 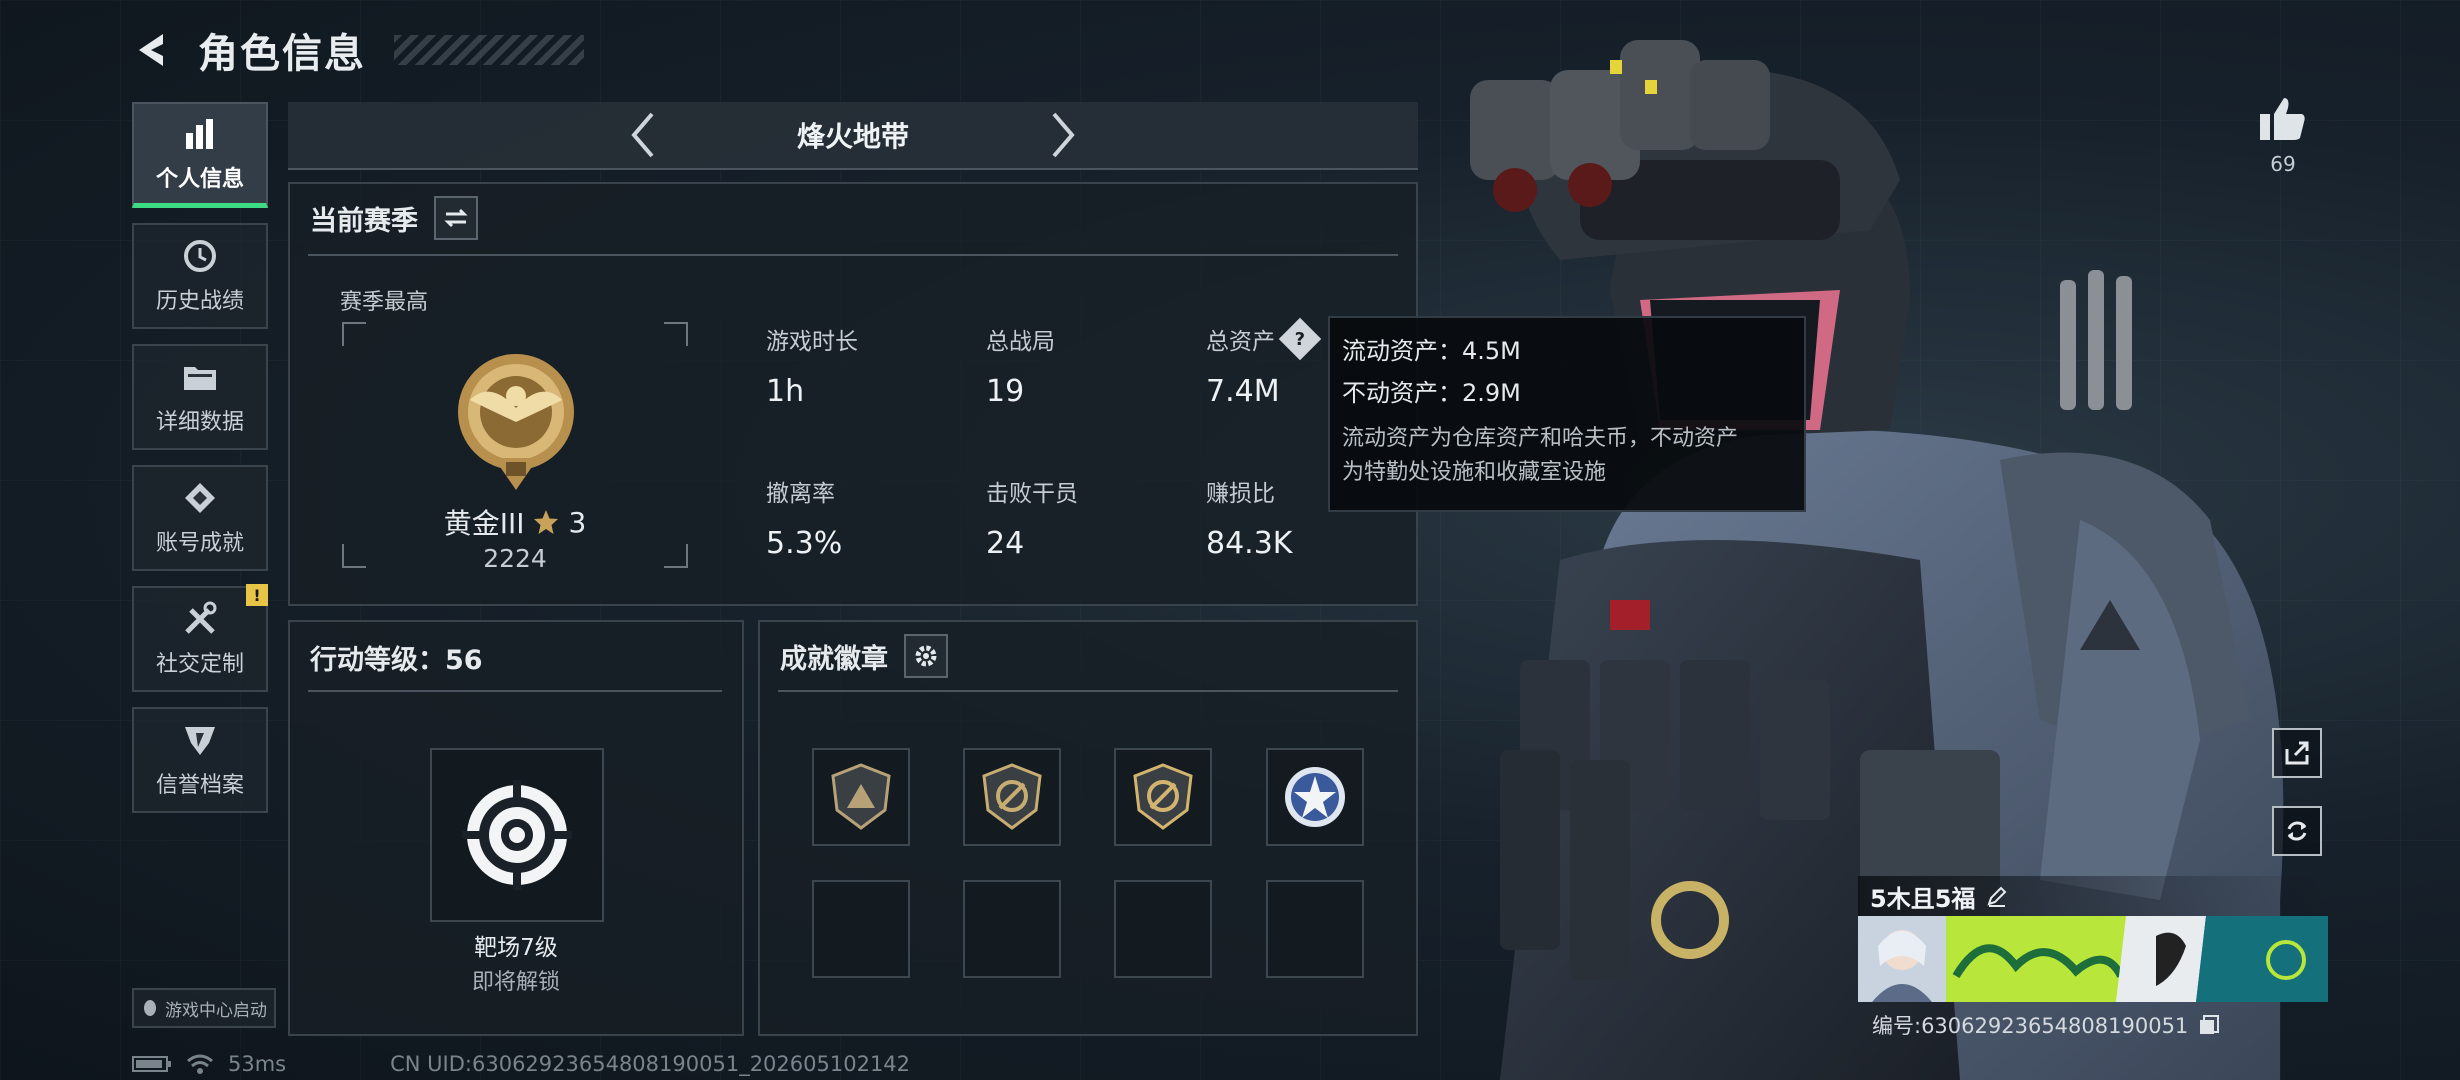 What do you see at coordinates (1264, 363) in the screenshot?
I see `stat-total-assets: 总资产? 7.4M` at bounding box center [1264, 363].